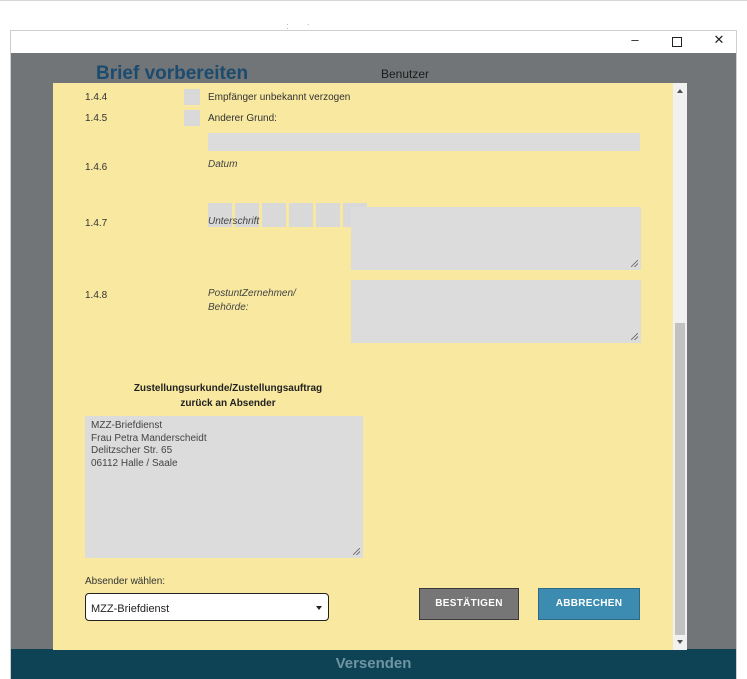  Describe the element at coordinates (279, 97) in the screenshot. I see `recipient-moved-label: Empfänger unbekannt verzogen` at that location.